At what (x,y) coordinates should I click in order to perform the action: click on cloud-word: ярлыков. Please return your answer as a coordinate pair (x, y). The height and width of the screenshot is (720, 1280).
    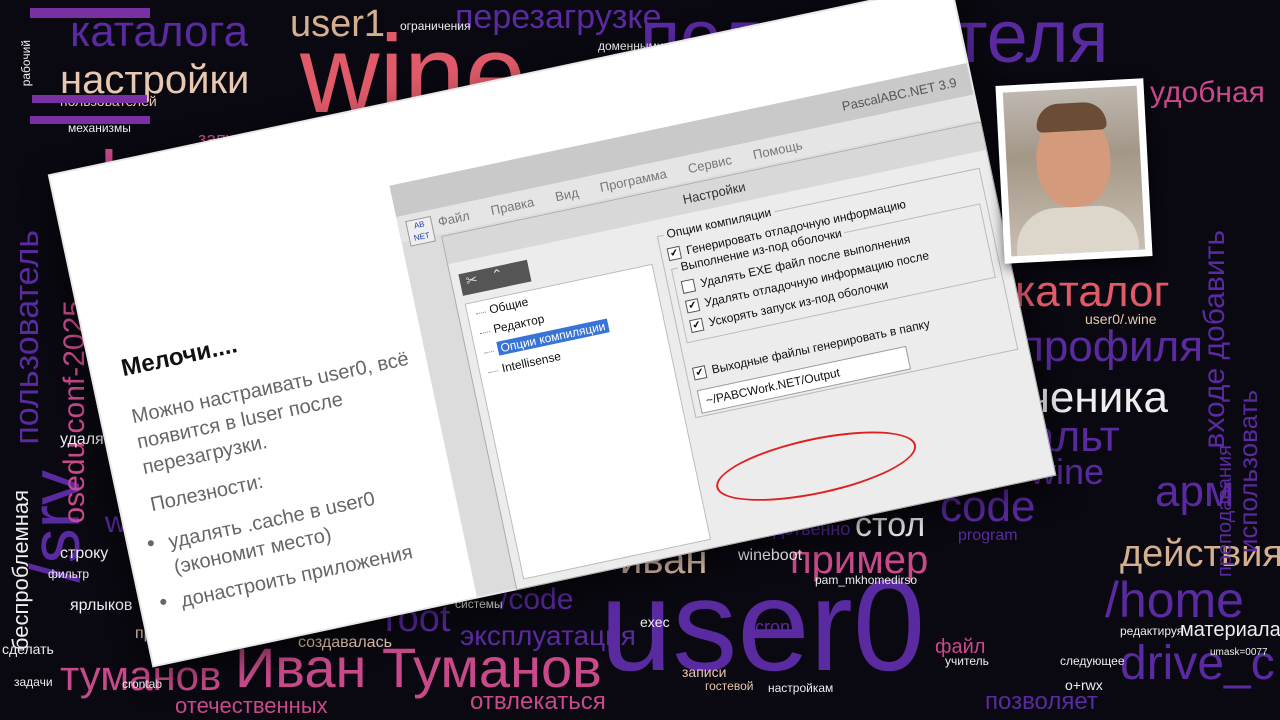
    Looking at the image, I should click on (101, 605).